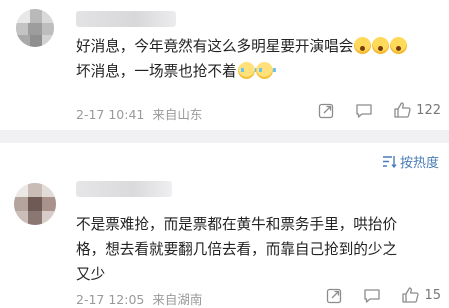 This screenshot has height=308, width=449. Describe the element at coordinates (91, 274) in the screenshot. I see `comment-line: 又少` at that location.